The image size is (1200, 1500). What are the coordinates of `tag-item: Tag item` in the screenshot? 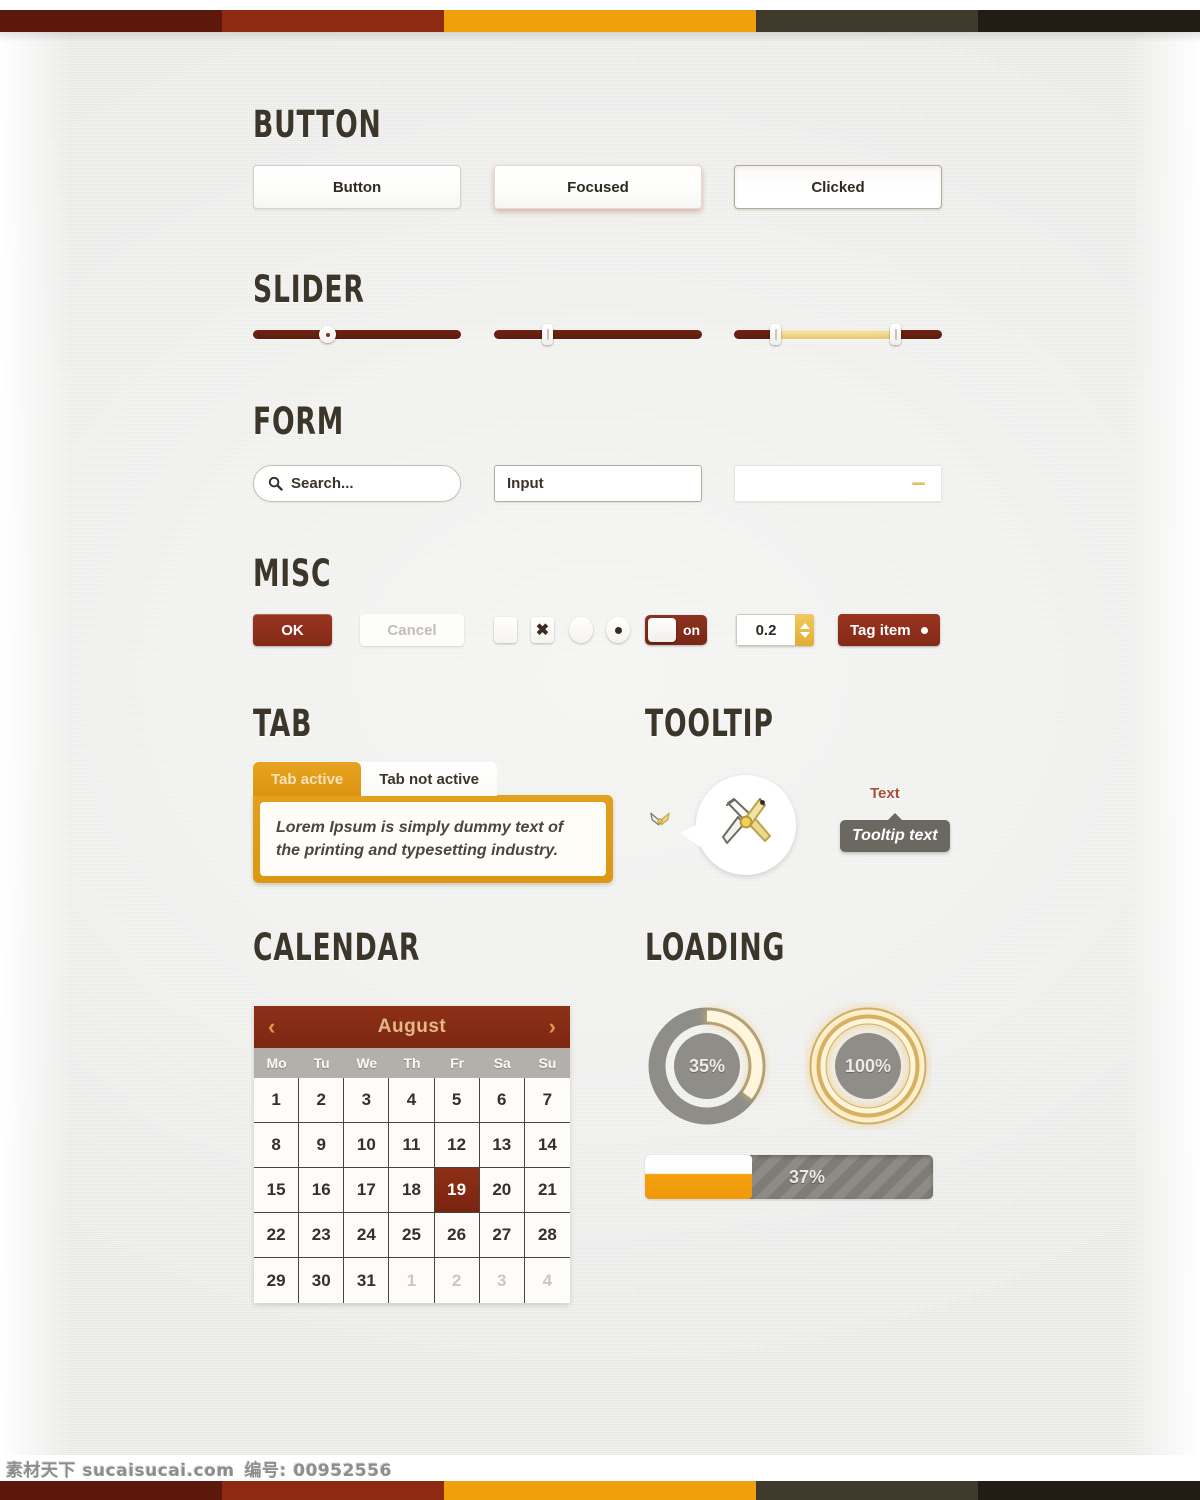 It's located at (889, 630).